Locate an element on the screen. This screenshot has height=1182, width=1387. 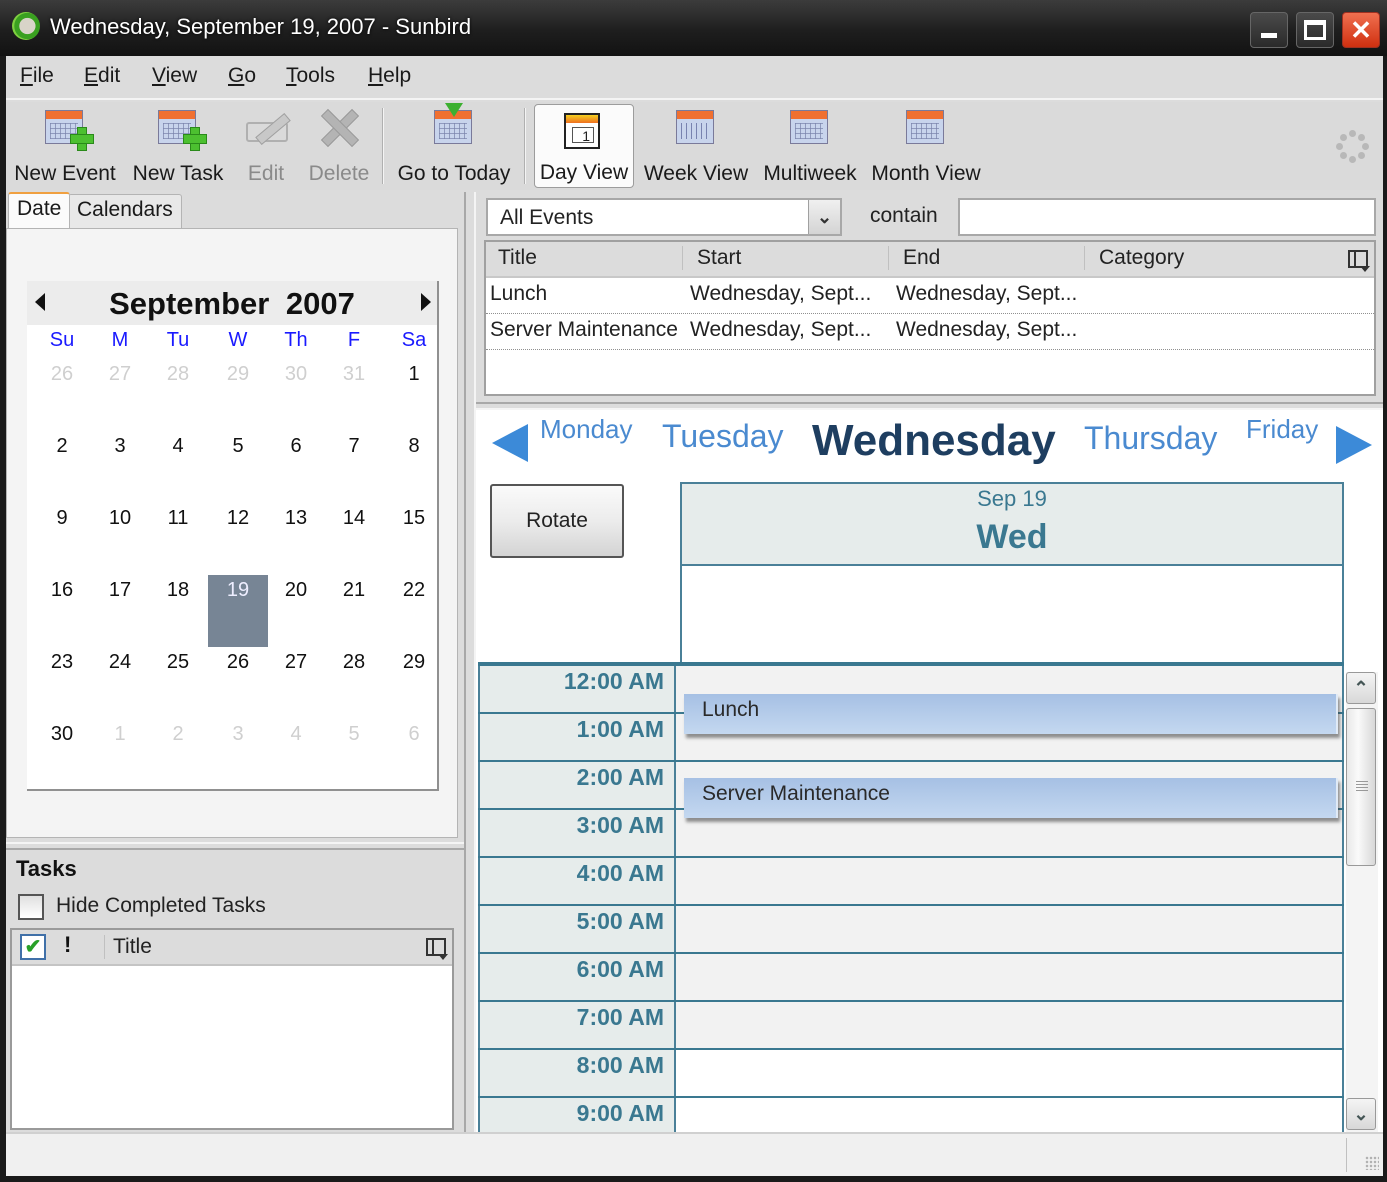
tab-date: Date is located at coordinates (39, 211).